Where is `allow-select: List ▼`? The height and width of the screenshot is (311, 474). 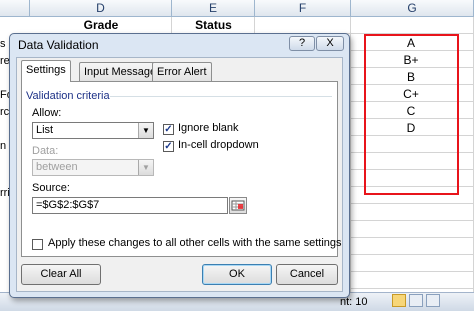
allow-select: List ▼ is located at coordinates (93, 130).